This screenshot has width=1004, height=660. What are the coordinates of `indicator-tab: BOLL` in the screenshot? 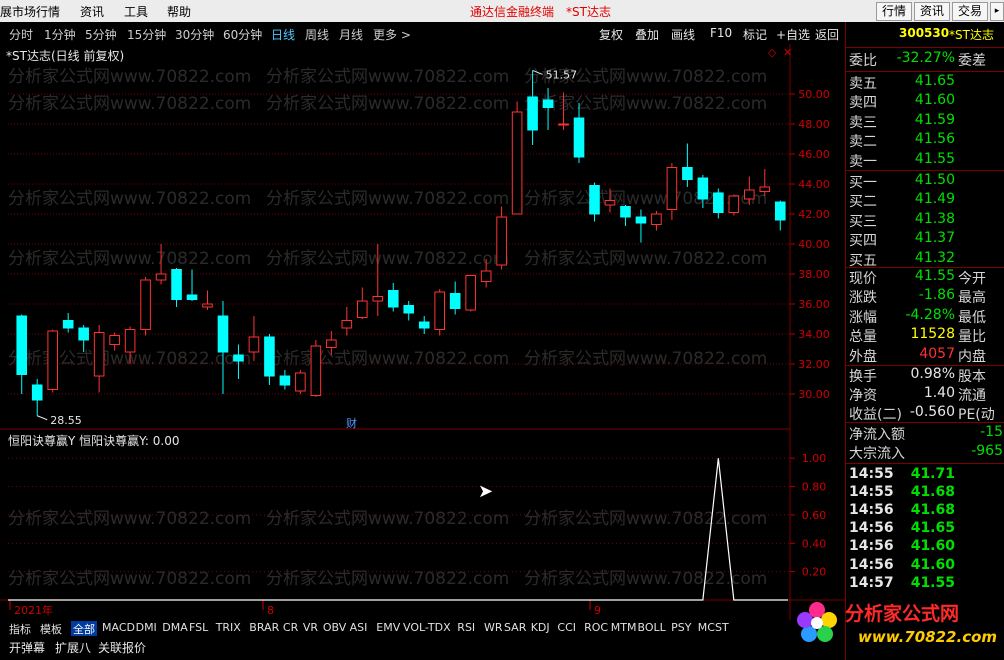 It's located at (652, 627).